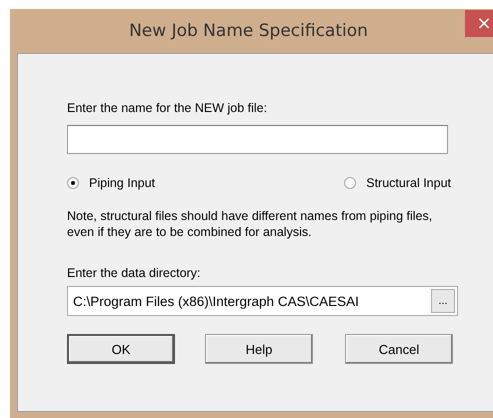 The image size is (493, 418). What do you see at coordinates (121, 349) in the screenshot?
I see `dialog-button: OK` at bounding box center [121, 349].